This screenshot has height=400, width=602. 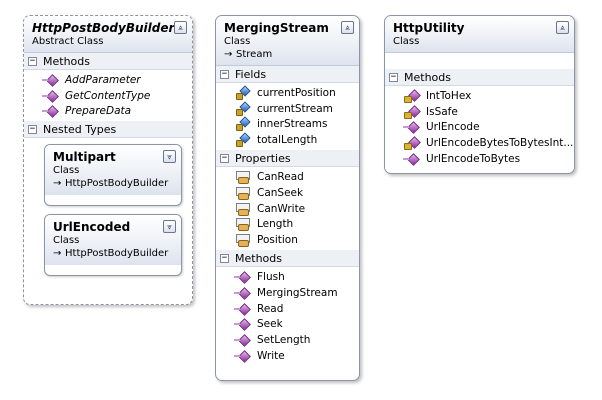 What do you see at coordinates (110, 184) in the screenshot?
I see `base-class: → HttpPostBodyBuilder` at bounding box center [110, 184].